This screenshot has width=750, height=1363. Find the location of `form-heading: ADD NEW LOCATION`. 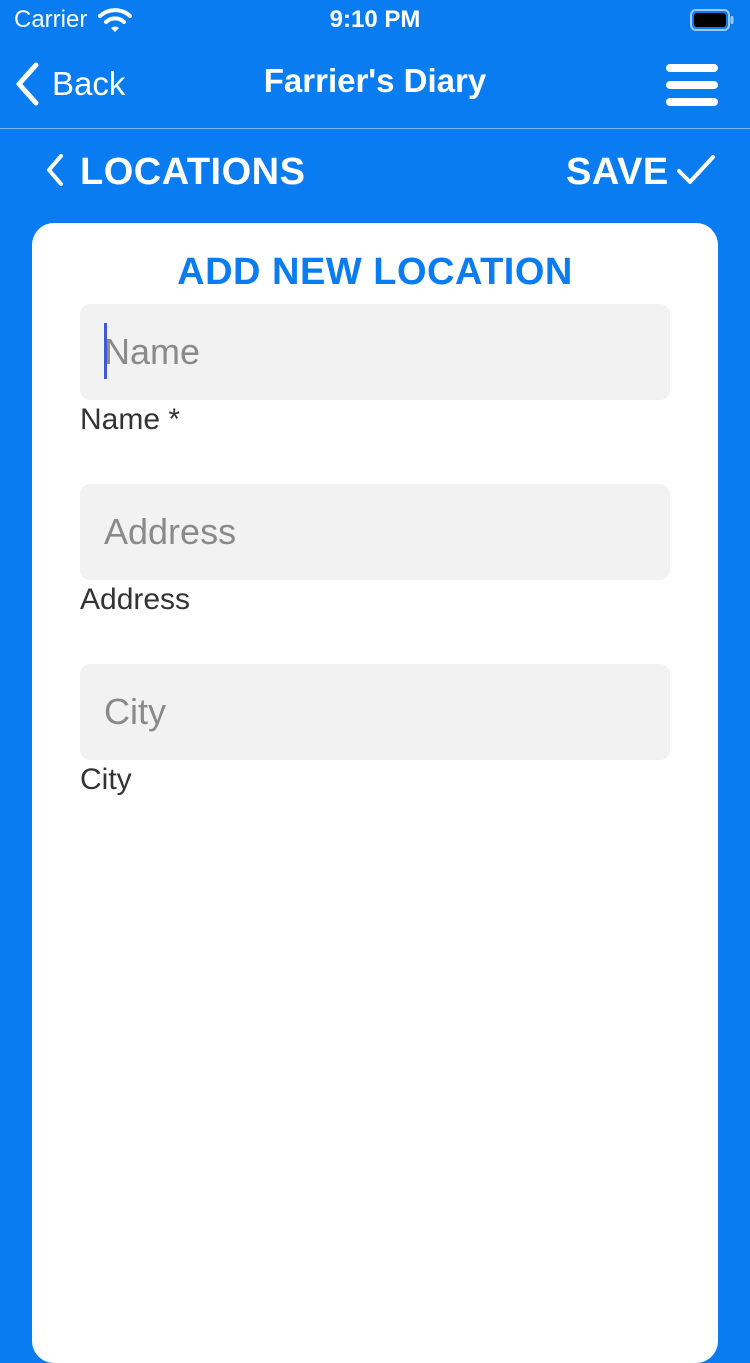

form-heading: ADD NEW LOCATION is located at coordinates (375, 272).